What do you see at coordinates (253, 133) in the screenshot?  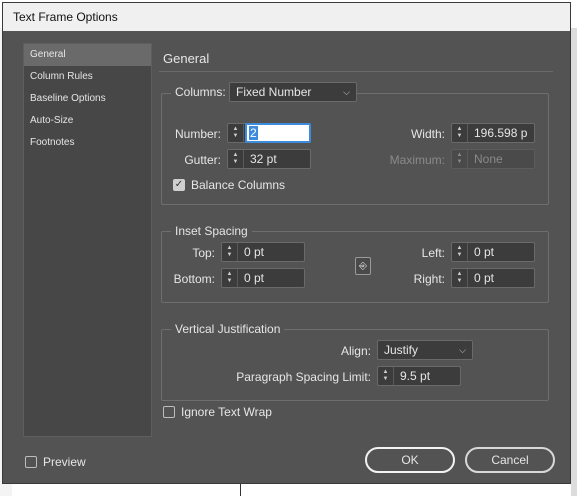 I see `number-value: 2` at bounding box center [253, 133].